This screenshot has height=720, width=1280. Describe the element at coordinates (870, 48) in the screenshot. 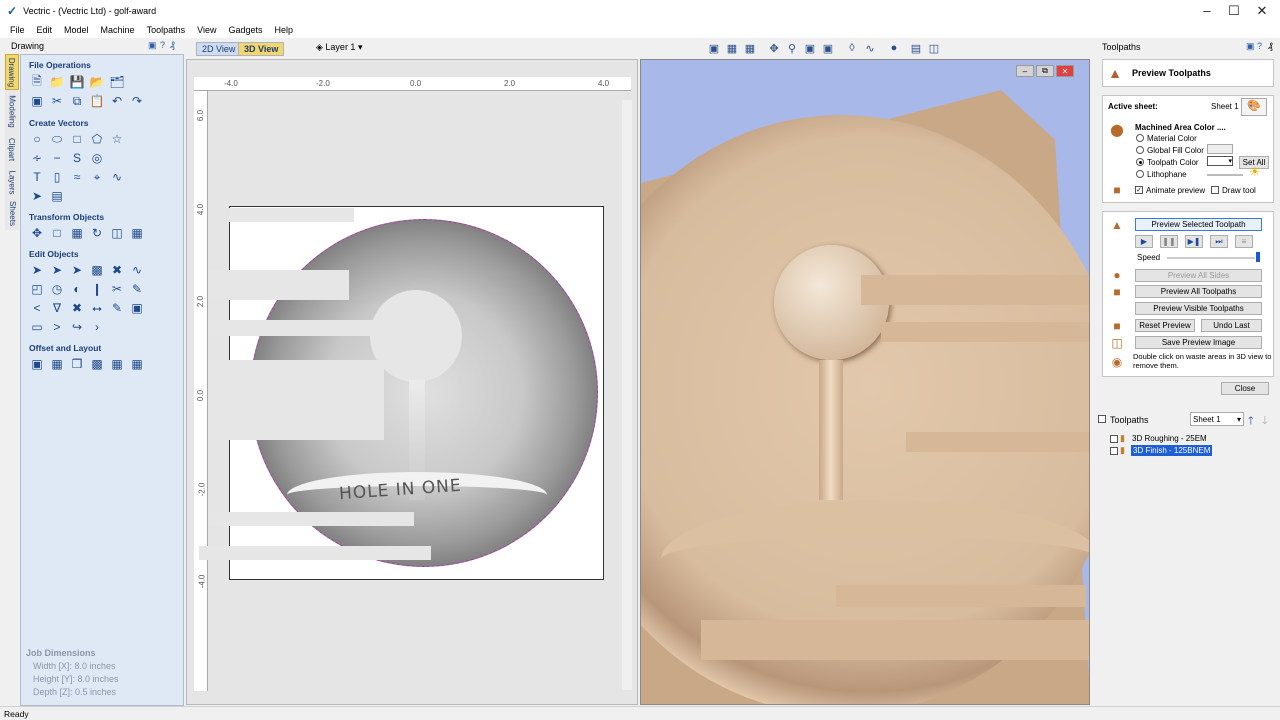

I see `rotate-view-icon: ∿` at that location.